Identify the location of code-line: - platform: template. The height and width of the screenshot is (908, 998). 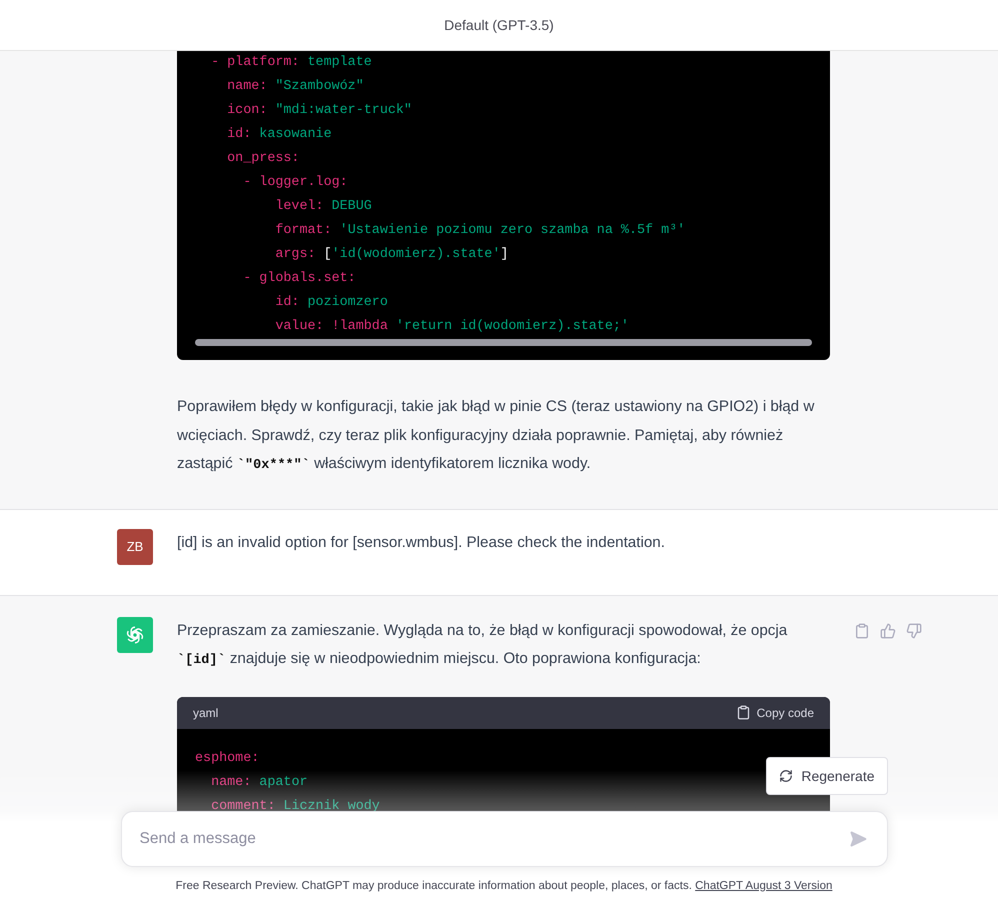
(291, 63).